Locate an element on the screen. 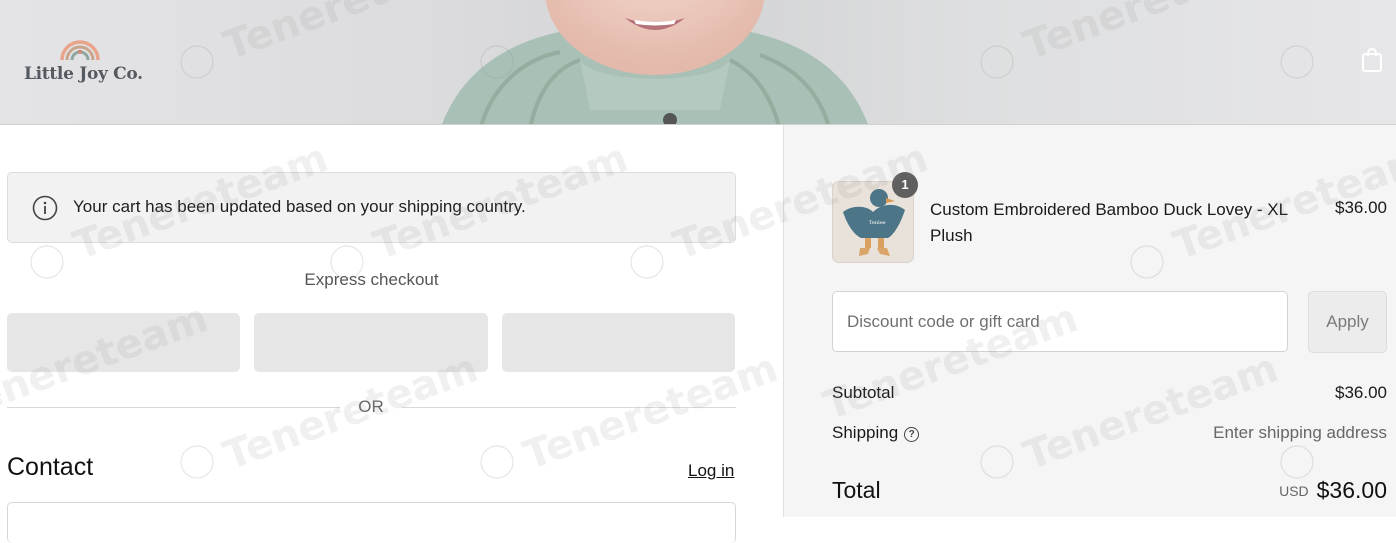  discount-code-input is located at coordinates (1060, 321).